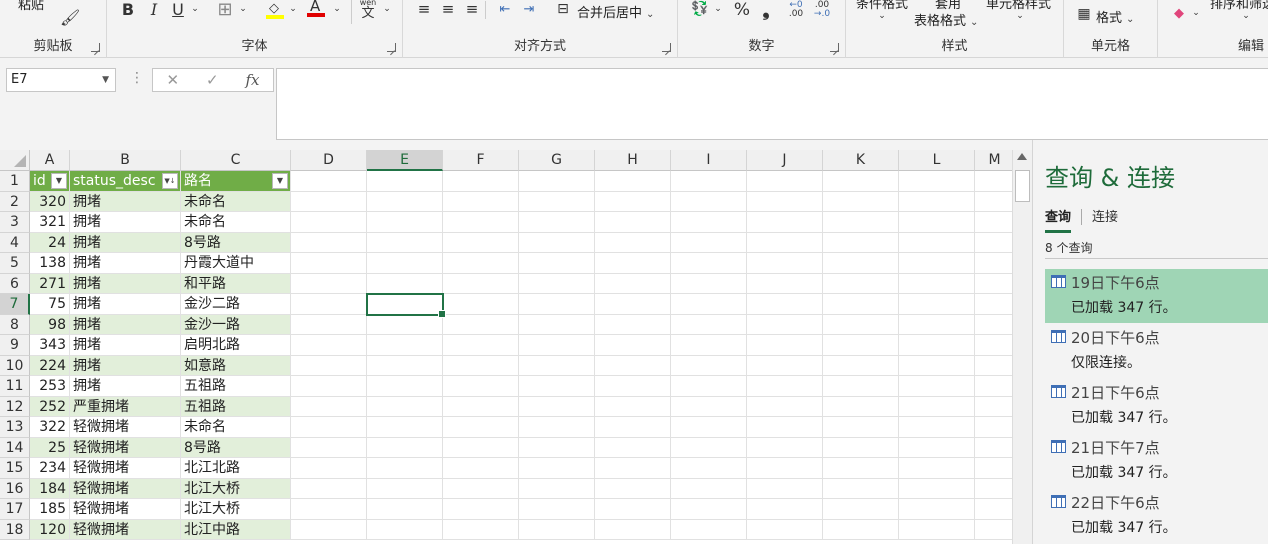 This screenshot has height=544, width=1268. Describe the element at coordinates (718, 9) in the screenshot. I see `accounting-dropdown-icon: ⌄` at that location.